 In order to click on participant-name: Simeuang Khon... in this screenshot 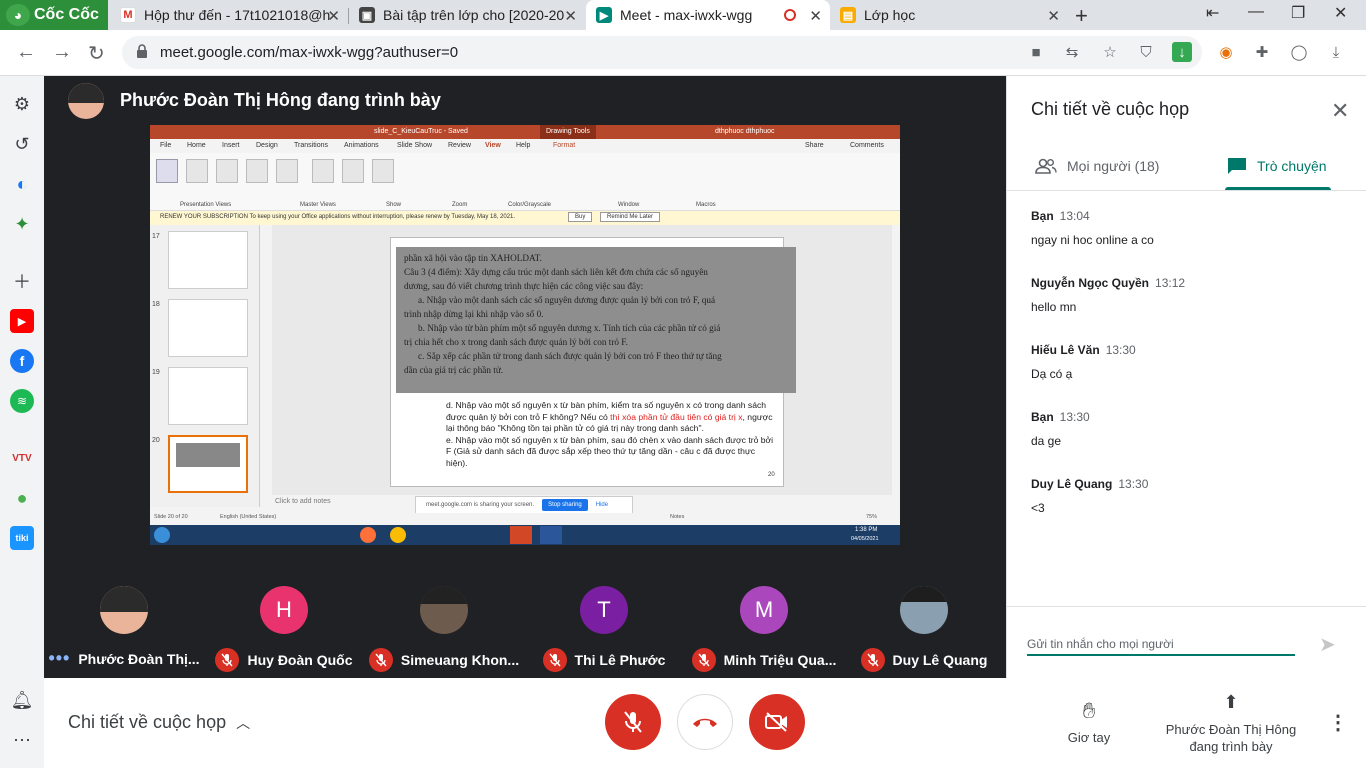, I will do `click(460, 660)`.